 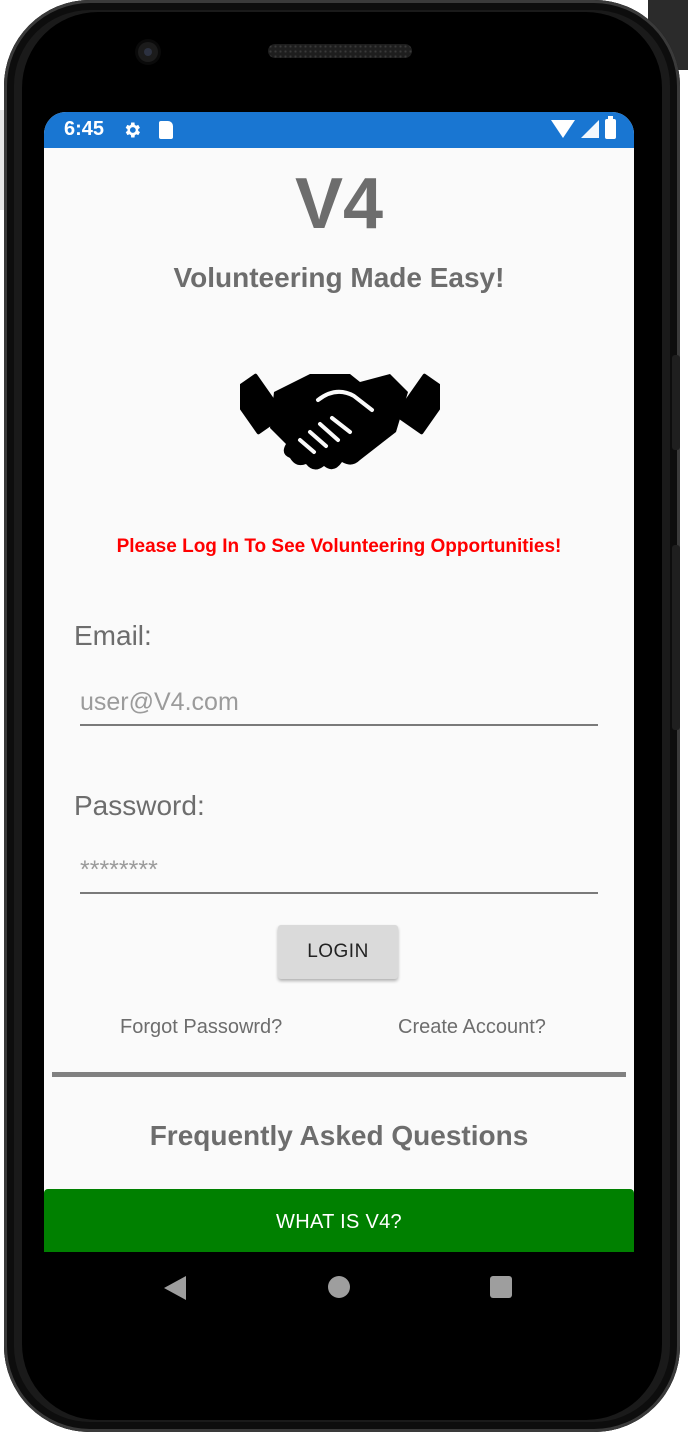 What do you see at coordinates (339, 204) in the screenshot?
I see `app-title: V4` at bounding box center [339, 204].